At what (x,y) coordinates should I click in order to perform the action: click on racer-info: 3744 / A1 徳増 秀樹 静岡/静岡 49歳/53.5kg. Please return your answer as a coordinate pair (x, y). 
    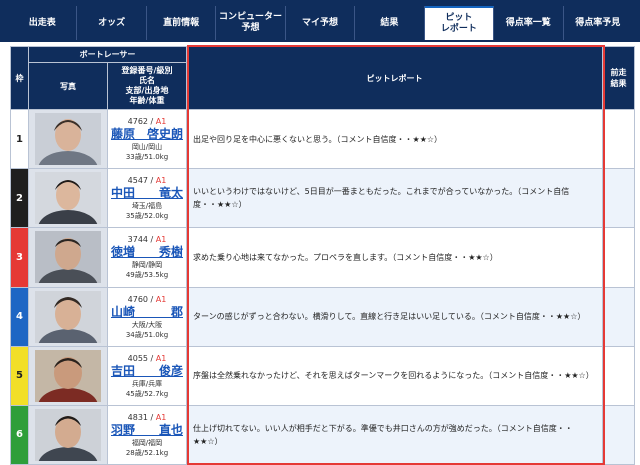
    Looking at the image, I should click on (147, 257).